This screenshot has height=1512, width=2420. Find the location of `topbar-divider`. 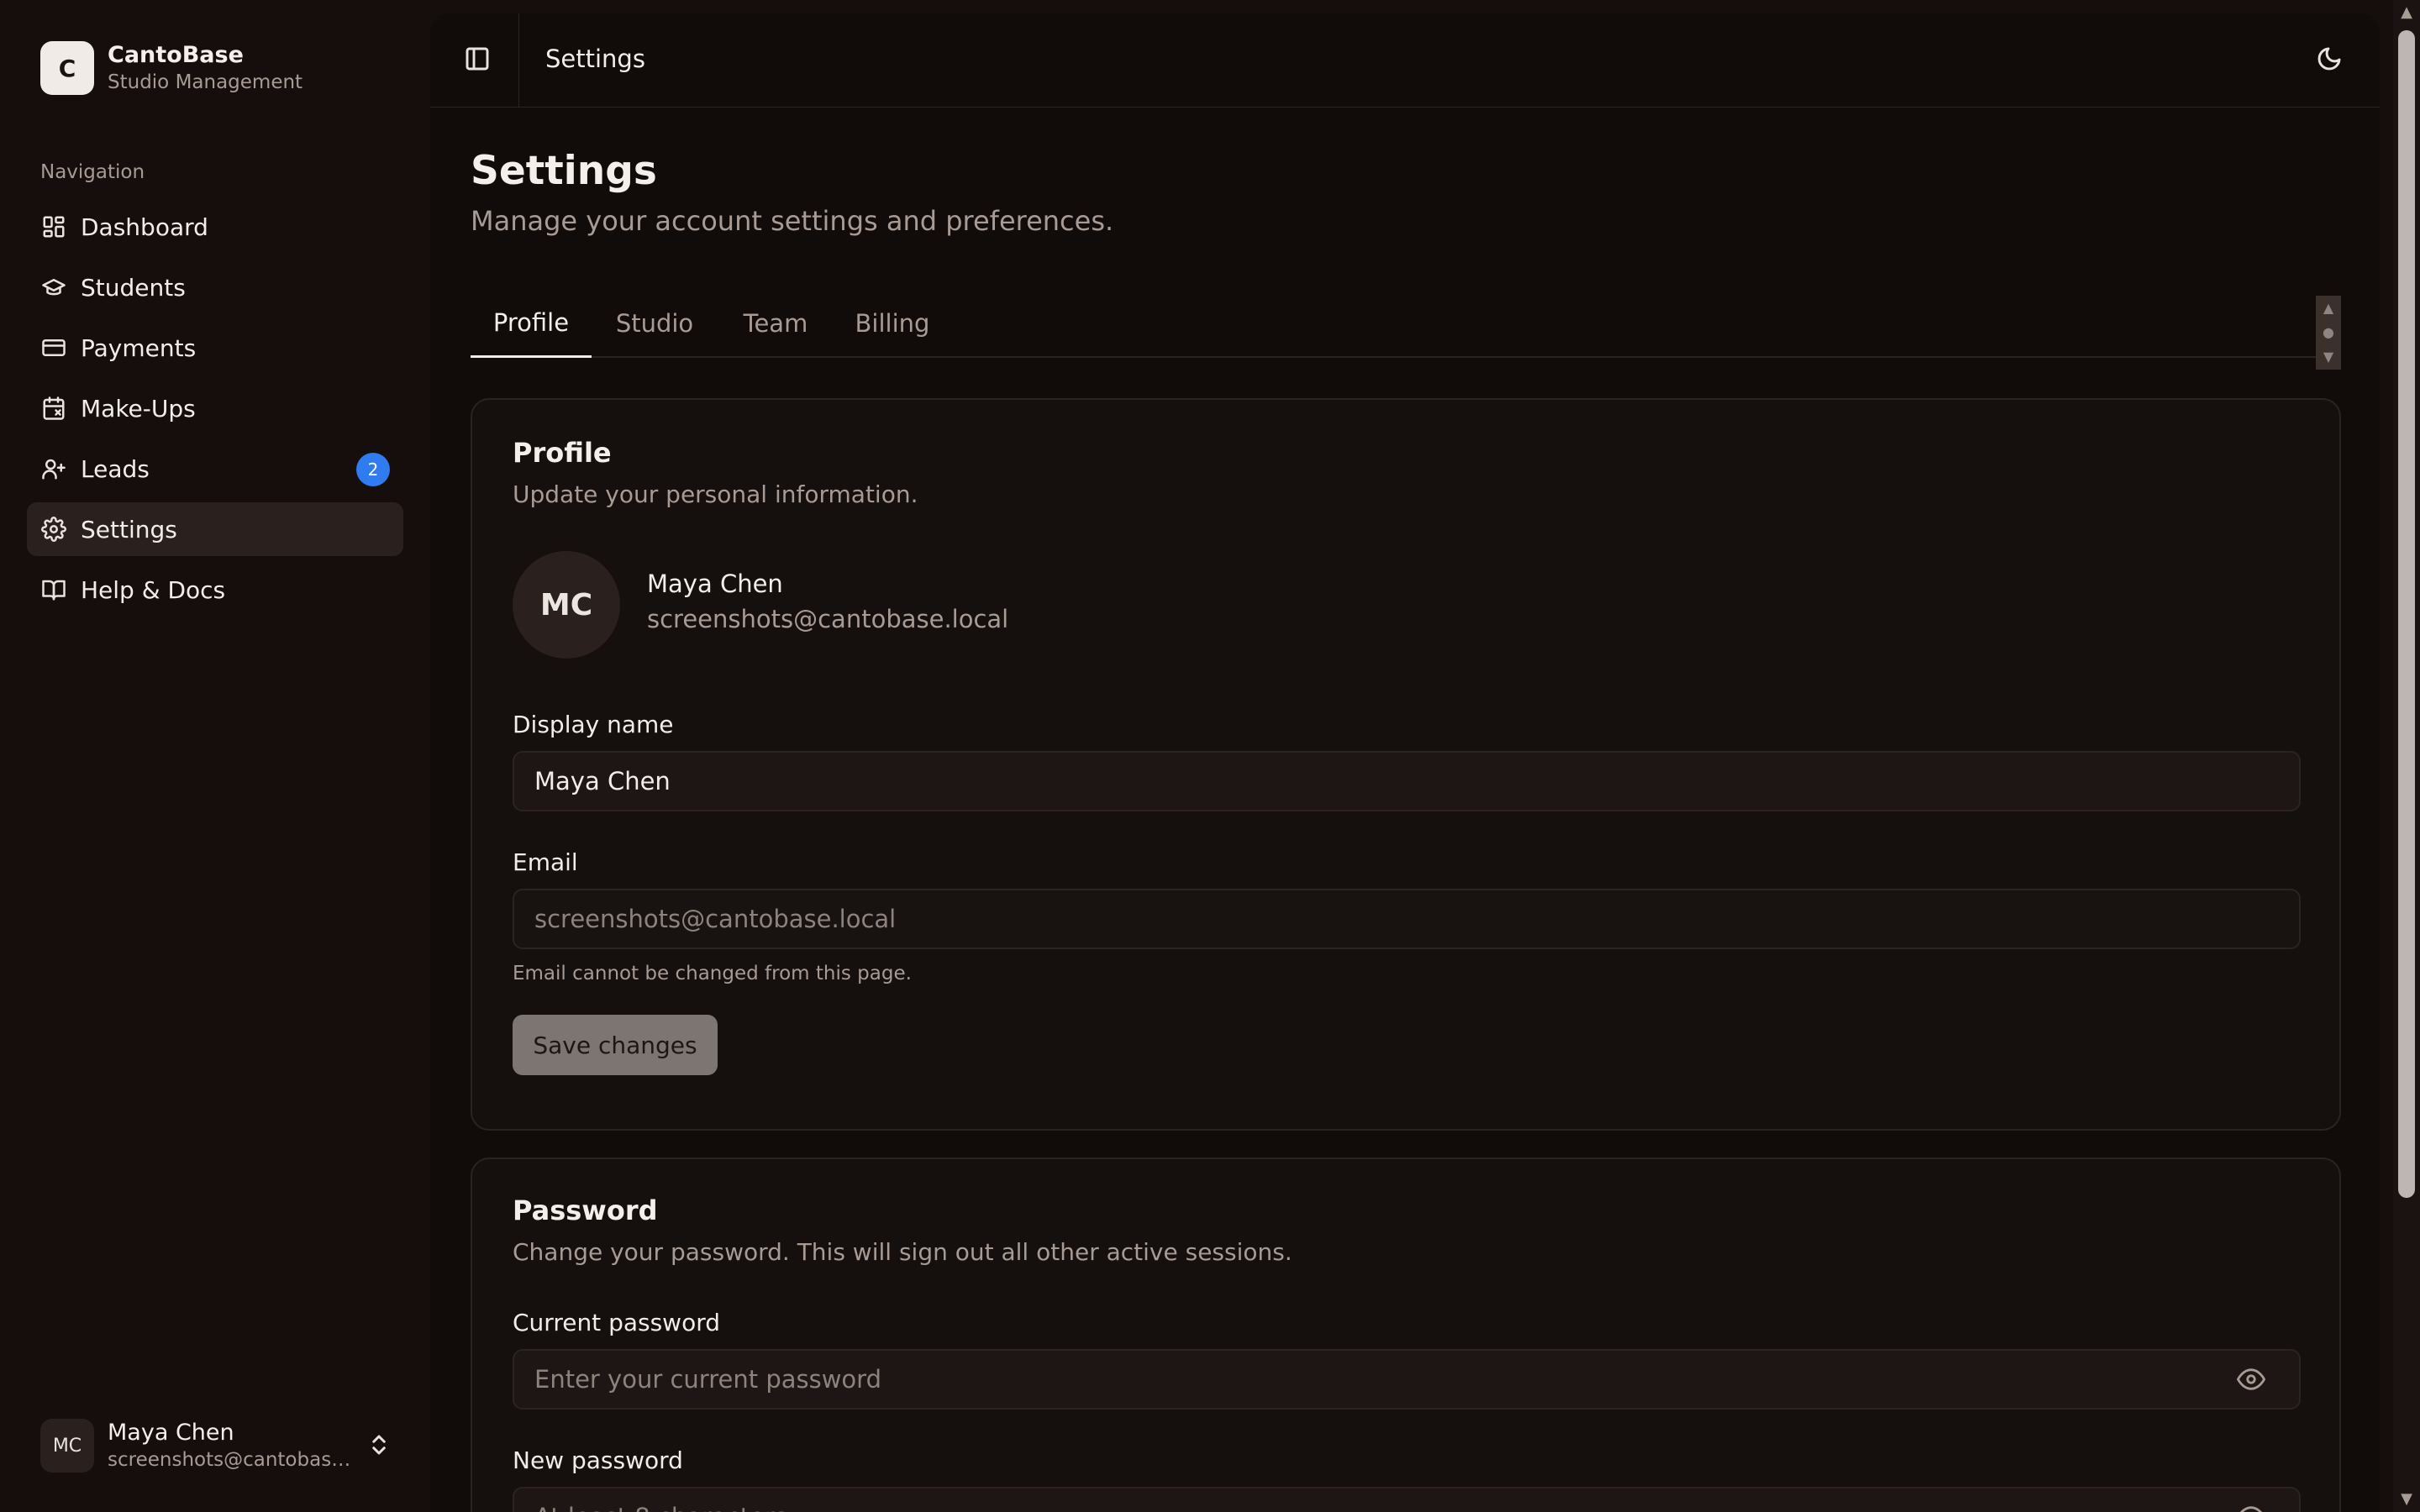

topbar-divider is located at coordinates (518, 60).